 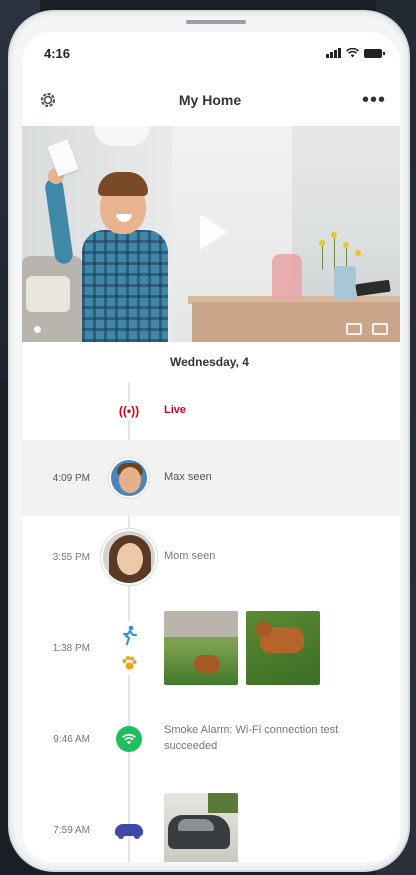 What do you see at coordinates (354, 329) in the screenshot?
I see `camera-icon` at bounding box center [354, 329].